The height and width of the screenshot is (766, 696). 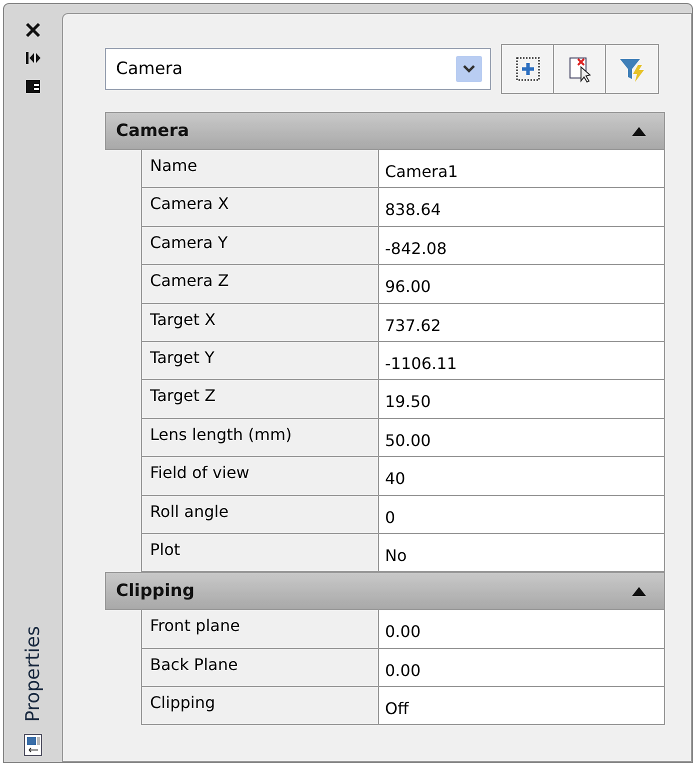 What do you see at coordinates (521, 322) in the screenshot?
I see `property-value: 737.62` at bounding box center [521, 322].